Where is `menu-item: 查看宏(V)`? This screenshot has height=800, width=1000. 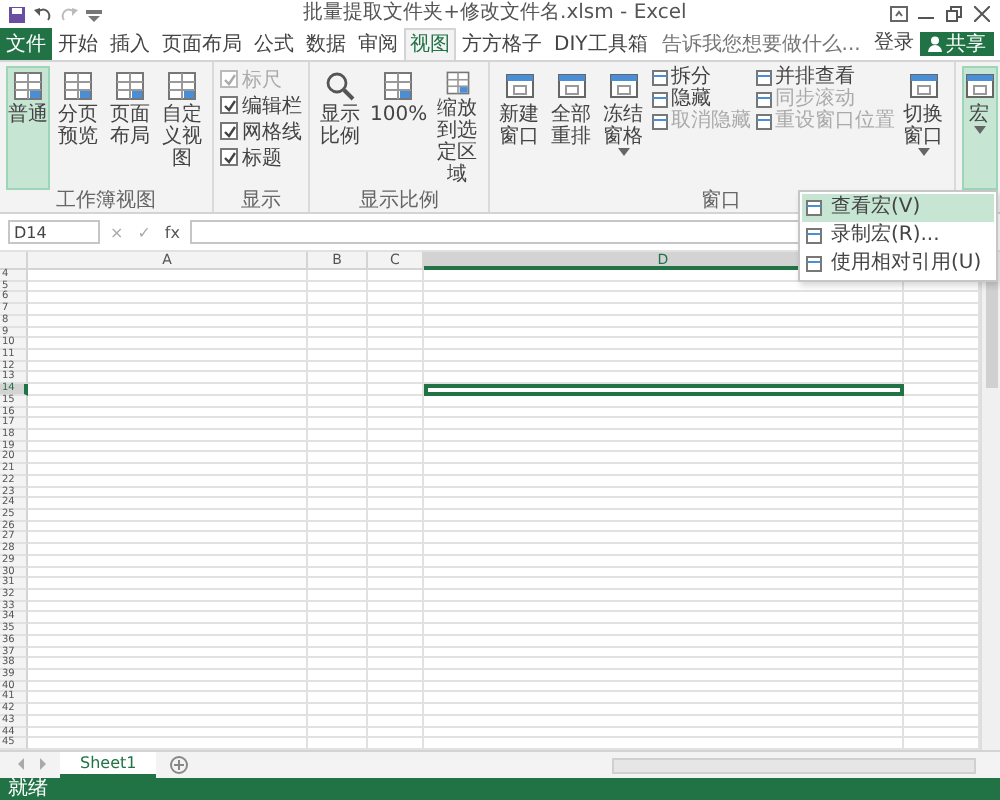
menu-item: 查看宏(V) is located at coordinates (898, 208).